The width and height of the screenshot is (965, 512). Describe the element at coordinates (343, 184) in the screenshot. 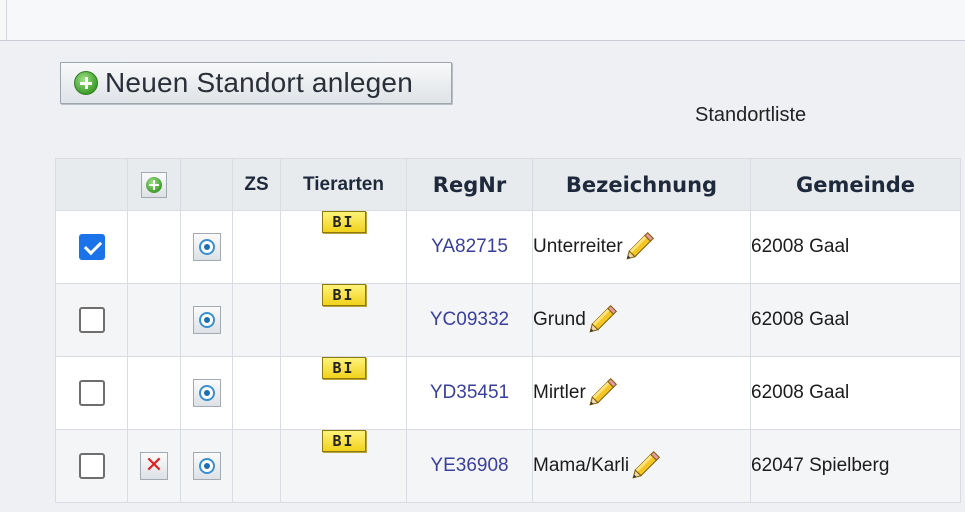

I see `column-header-tierarten: Tierarten` at that location.